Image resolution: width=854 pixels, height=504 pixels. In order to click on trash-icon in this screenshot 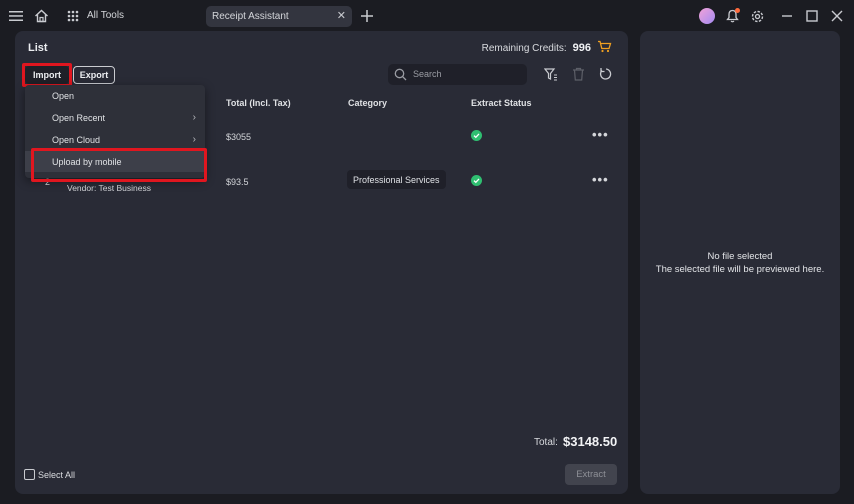, I will do `click(578, 74)`.